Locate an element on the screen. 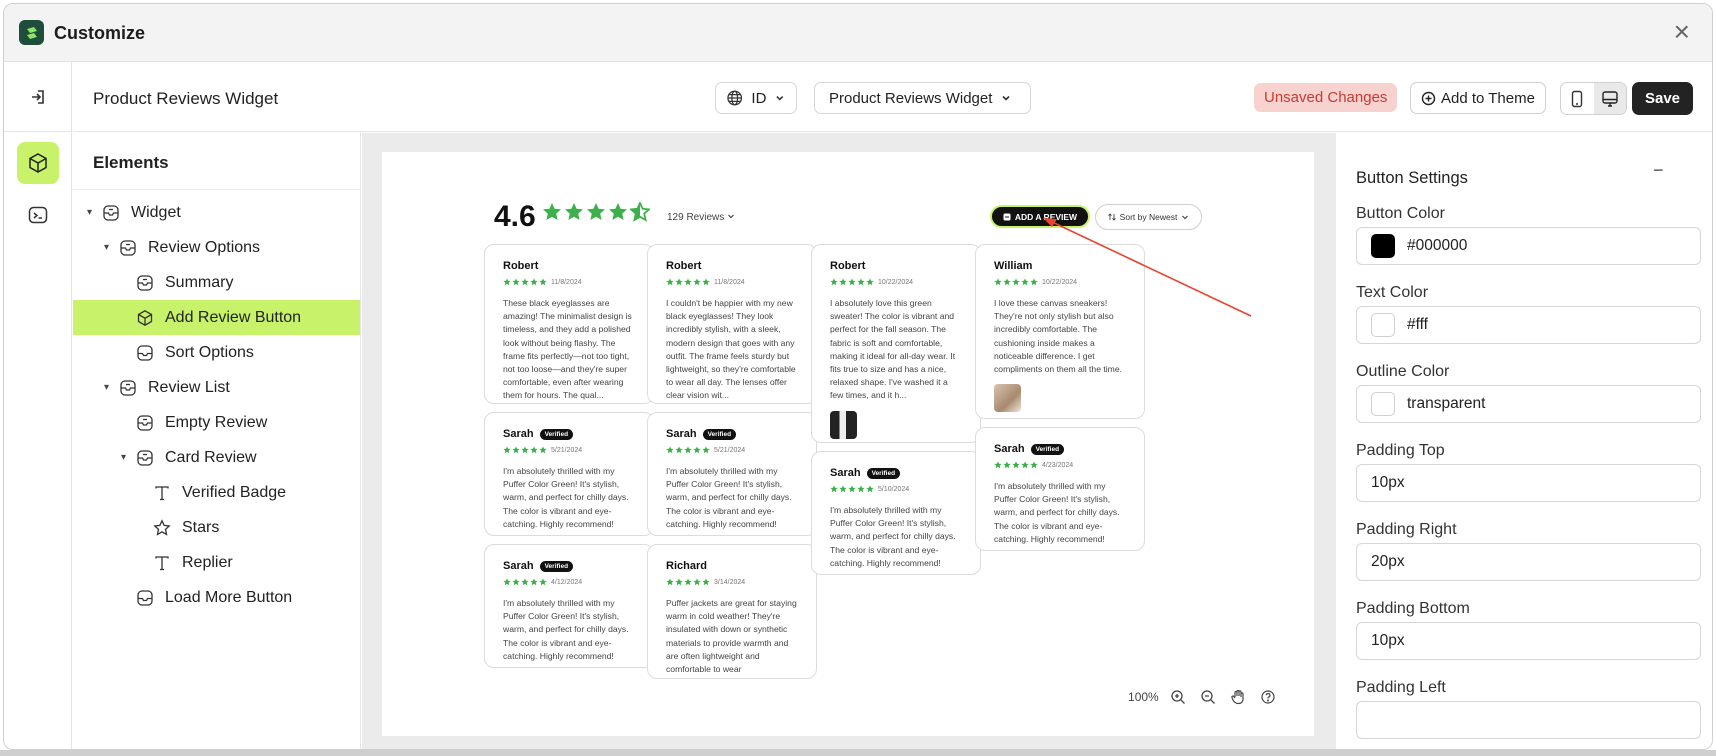 The image size is (1716, 756). add-review-button: ADD A REVIEW is located at coordinates (1040, 216).